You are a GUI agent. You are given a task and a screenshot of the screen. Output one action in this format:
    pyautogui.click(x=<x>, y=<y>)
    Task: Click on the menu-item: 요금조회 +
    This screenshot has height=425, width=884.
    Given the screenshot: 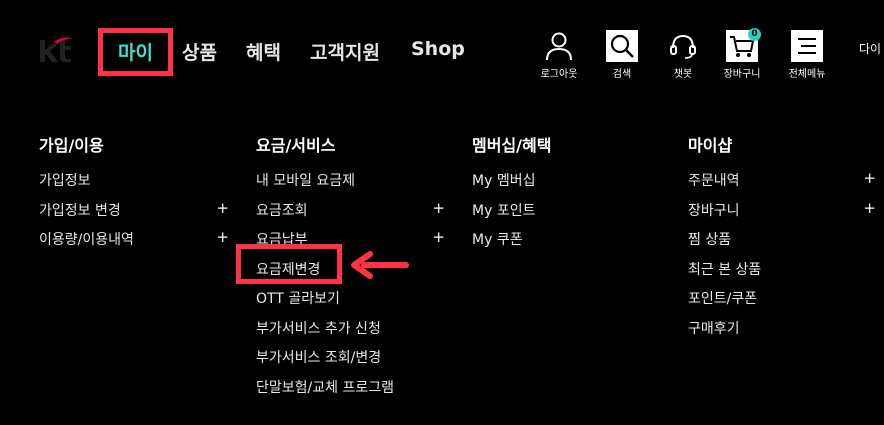 What is the action you would take?
    pyautogui.click(x=350, y=214)
    